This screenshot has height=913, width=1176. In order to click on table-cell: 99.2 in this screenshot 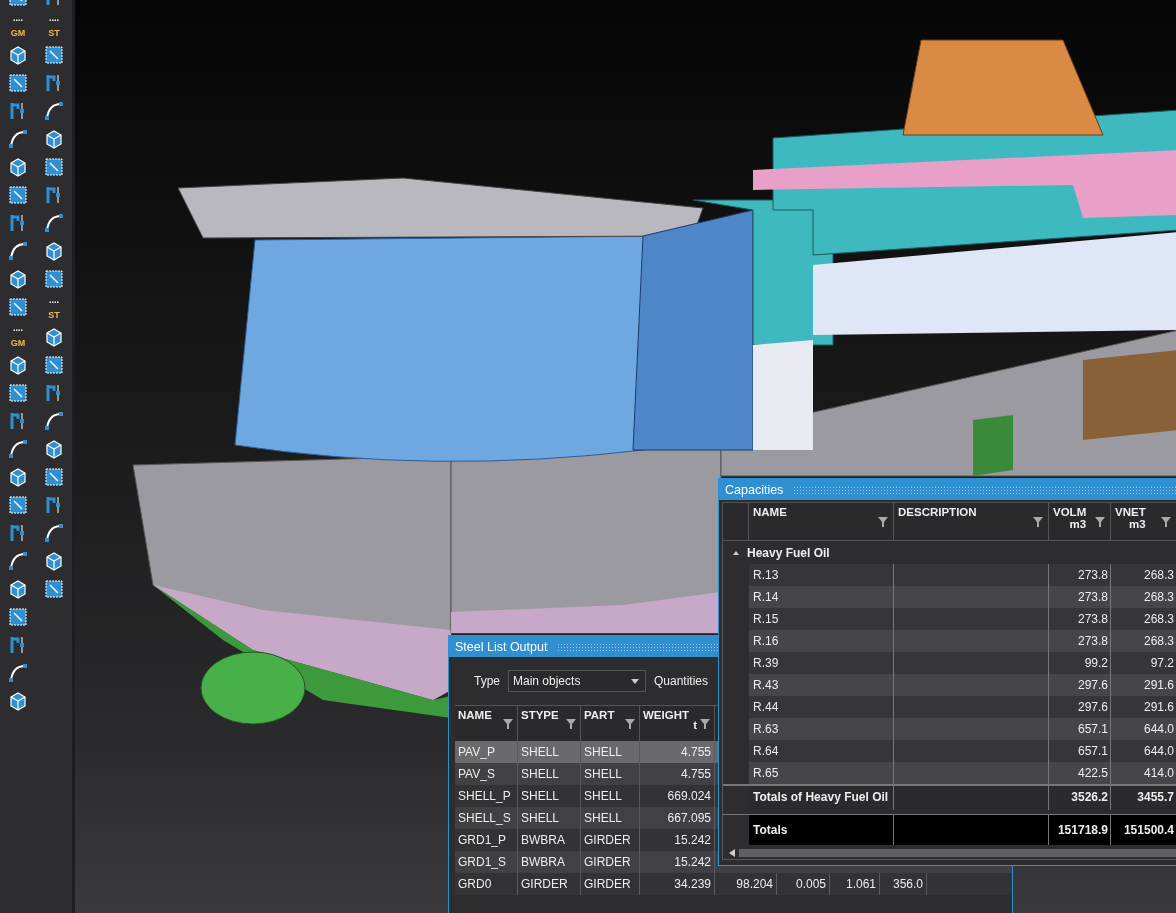, I will do `click(1080, 663)`.